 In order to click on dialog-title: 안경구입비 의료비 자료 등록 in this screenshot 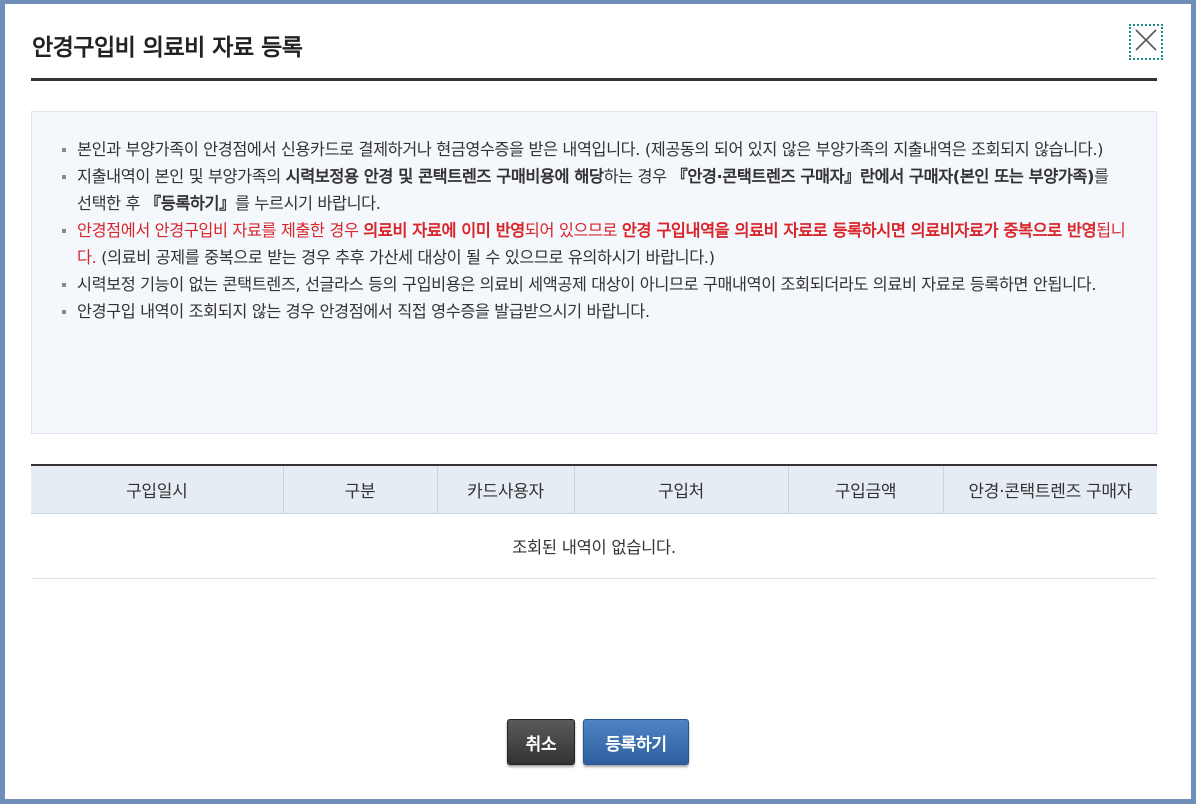, I will do `click(167, 48)`.